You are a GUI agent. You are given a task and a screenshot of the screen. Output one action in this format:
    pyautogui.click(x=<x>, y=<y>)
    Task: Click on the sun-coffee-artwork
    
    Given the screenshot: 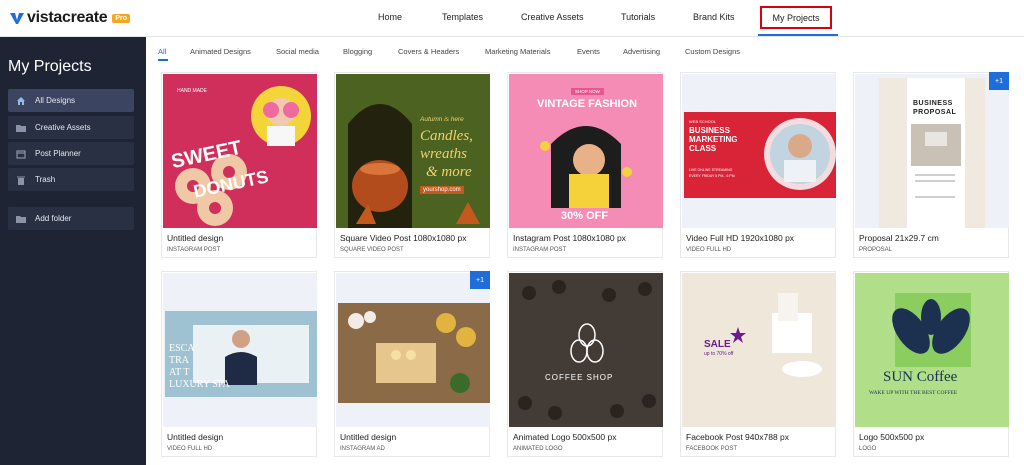 What is the action you would take?
    pyautogui.click(x=932, y=350)
    